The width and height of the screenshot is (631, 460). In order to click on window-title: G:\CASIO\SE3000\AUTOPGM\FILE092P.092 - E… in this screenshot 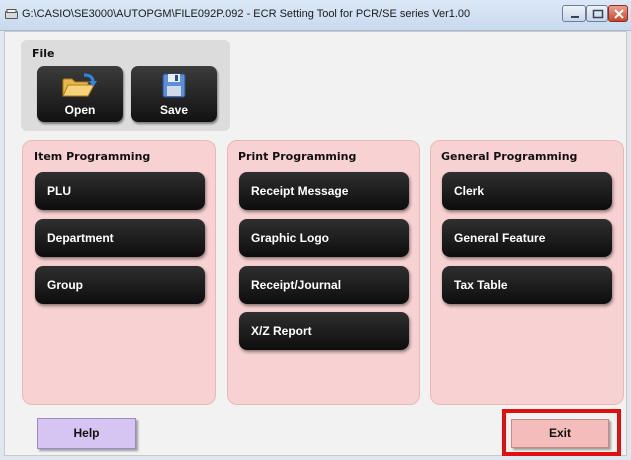, I will do `click(246, 14)`.